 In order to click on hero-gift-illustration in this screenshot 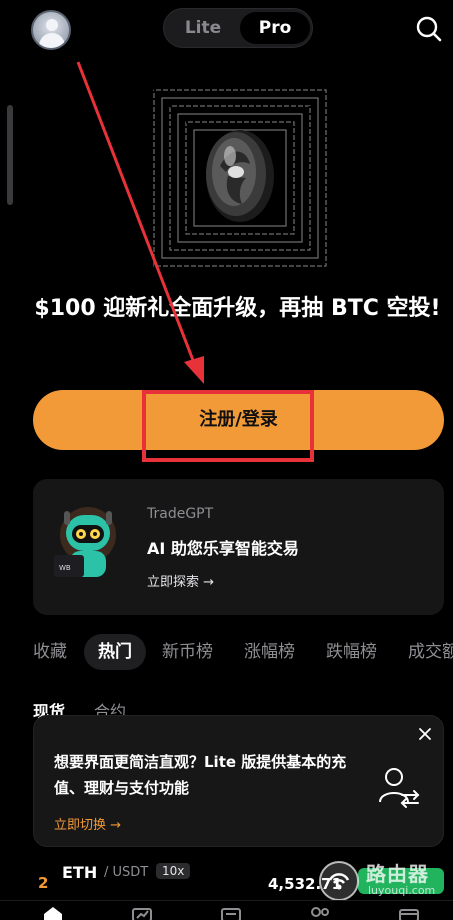, I will do `click(240, 178)`.